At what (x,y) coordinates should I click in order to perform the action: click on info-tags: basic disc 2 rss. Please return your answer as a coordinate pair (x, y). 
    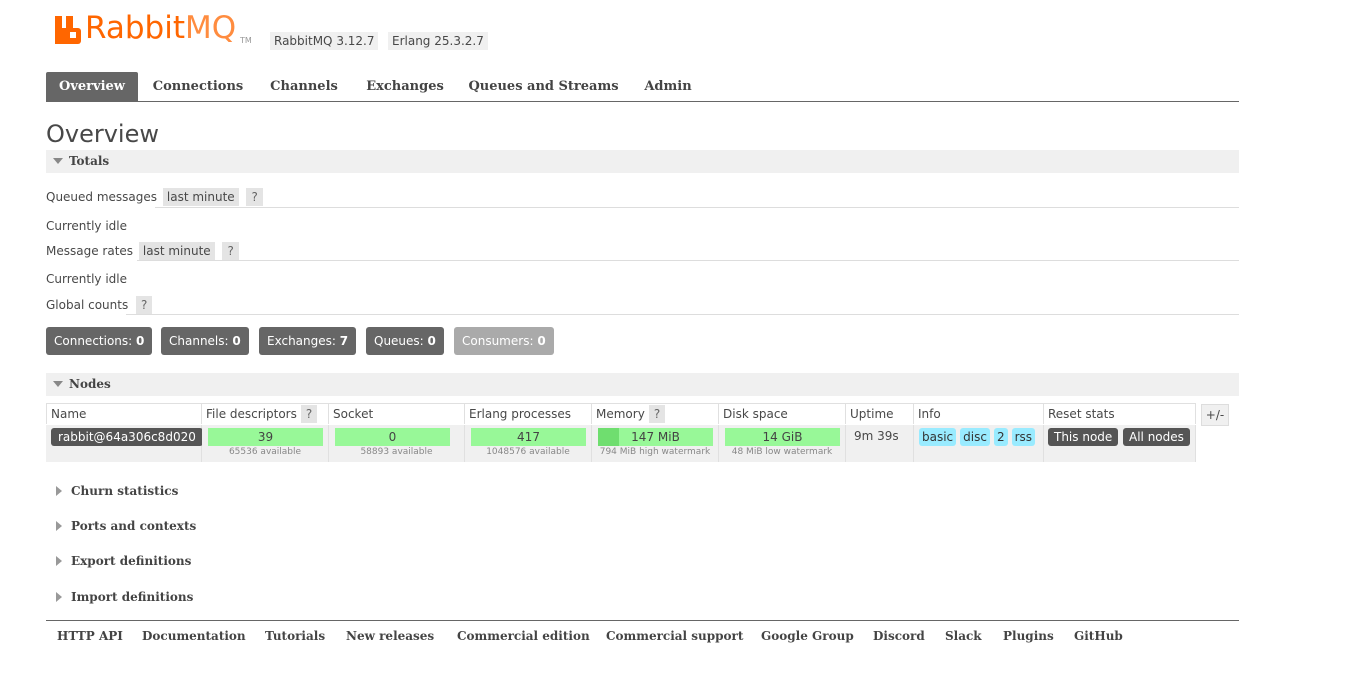
    Looking at the image, I should click on (979, 437).